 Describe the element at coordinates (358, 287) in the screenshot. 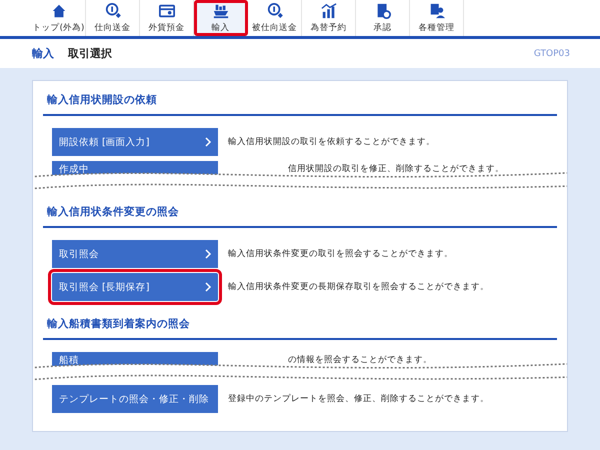

I see `description-text: 輸入信用状条件変更の長期保存取引を照会することができます。` at that location.